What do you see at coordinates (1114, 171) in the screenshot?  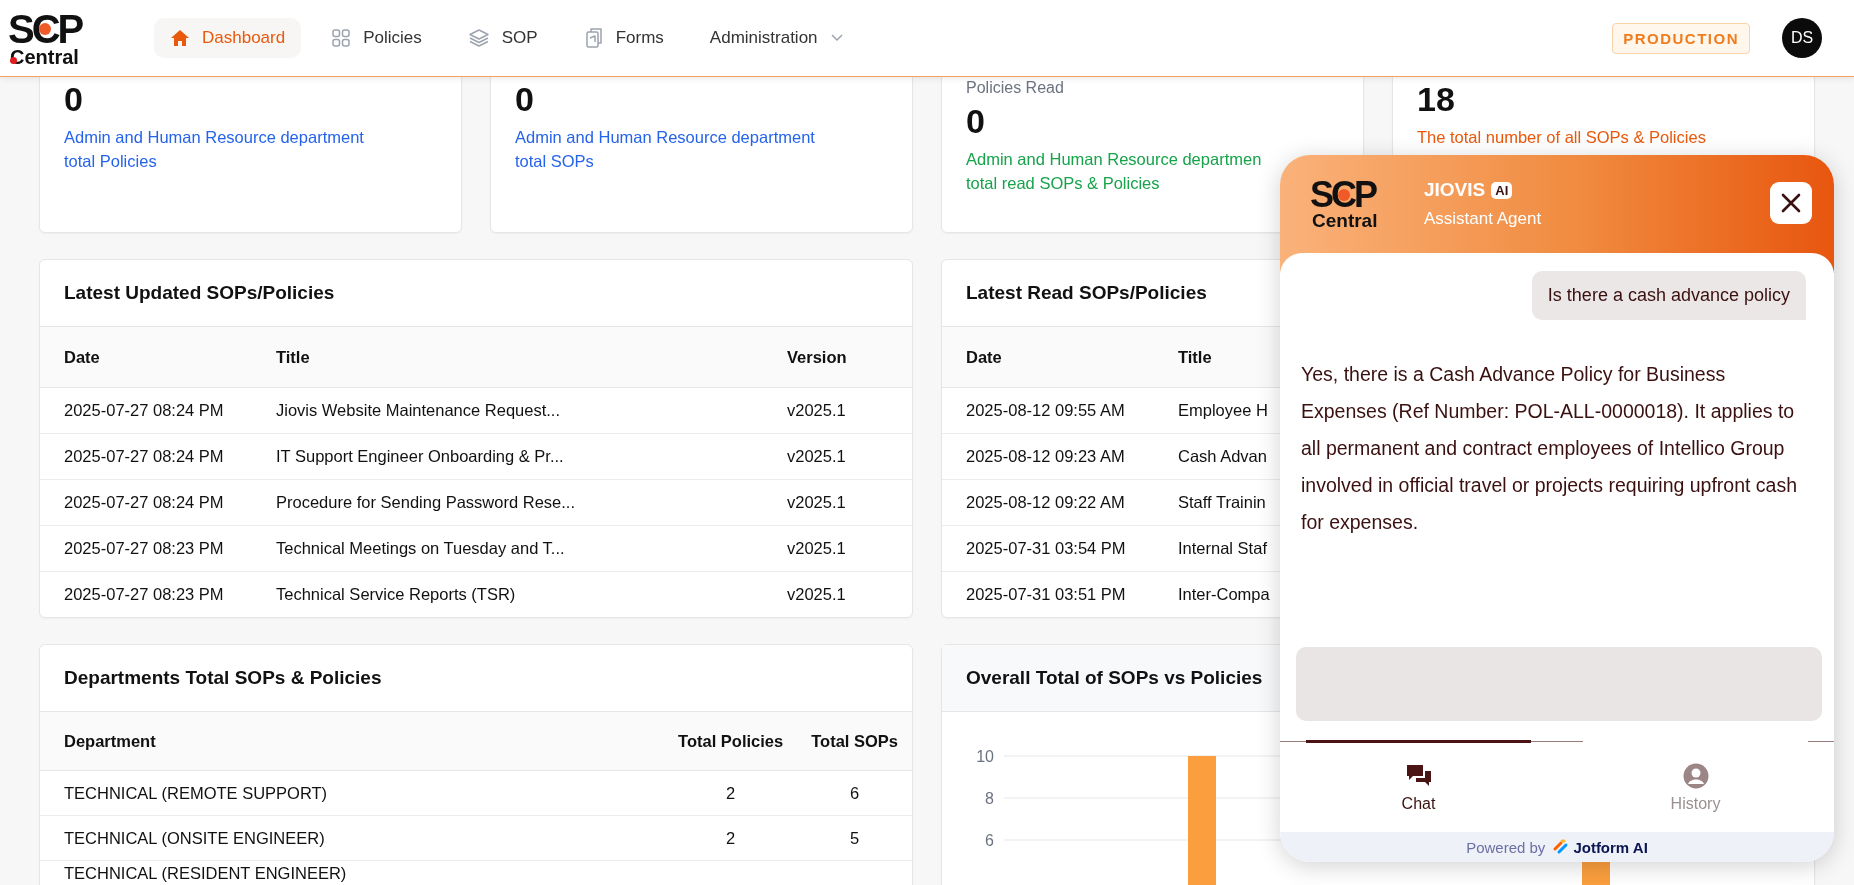 I see `stat-description: Admin and Human Resource departmen total read SOPs & Policies` at bounding box center [1114, 171].